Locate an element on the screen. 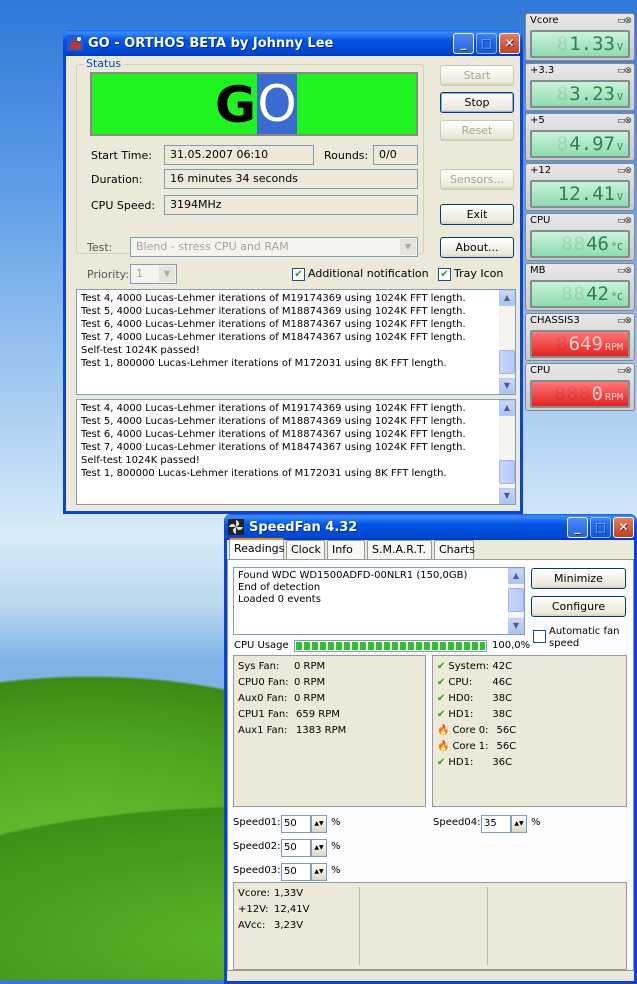 The image size is (637, 984). temperature-value: 36C is located at coordinates (502, 762).